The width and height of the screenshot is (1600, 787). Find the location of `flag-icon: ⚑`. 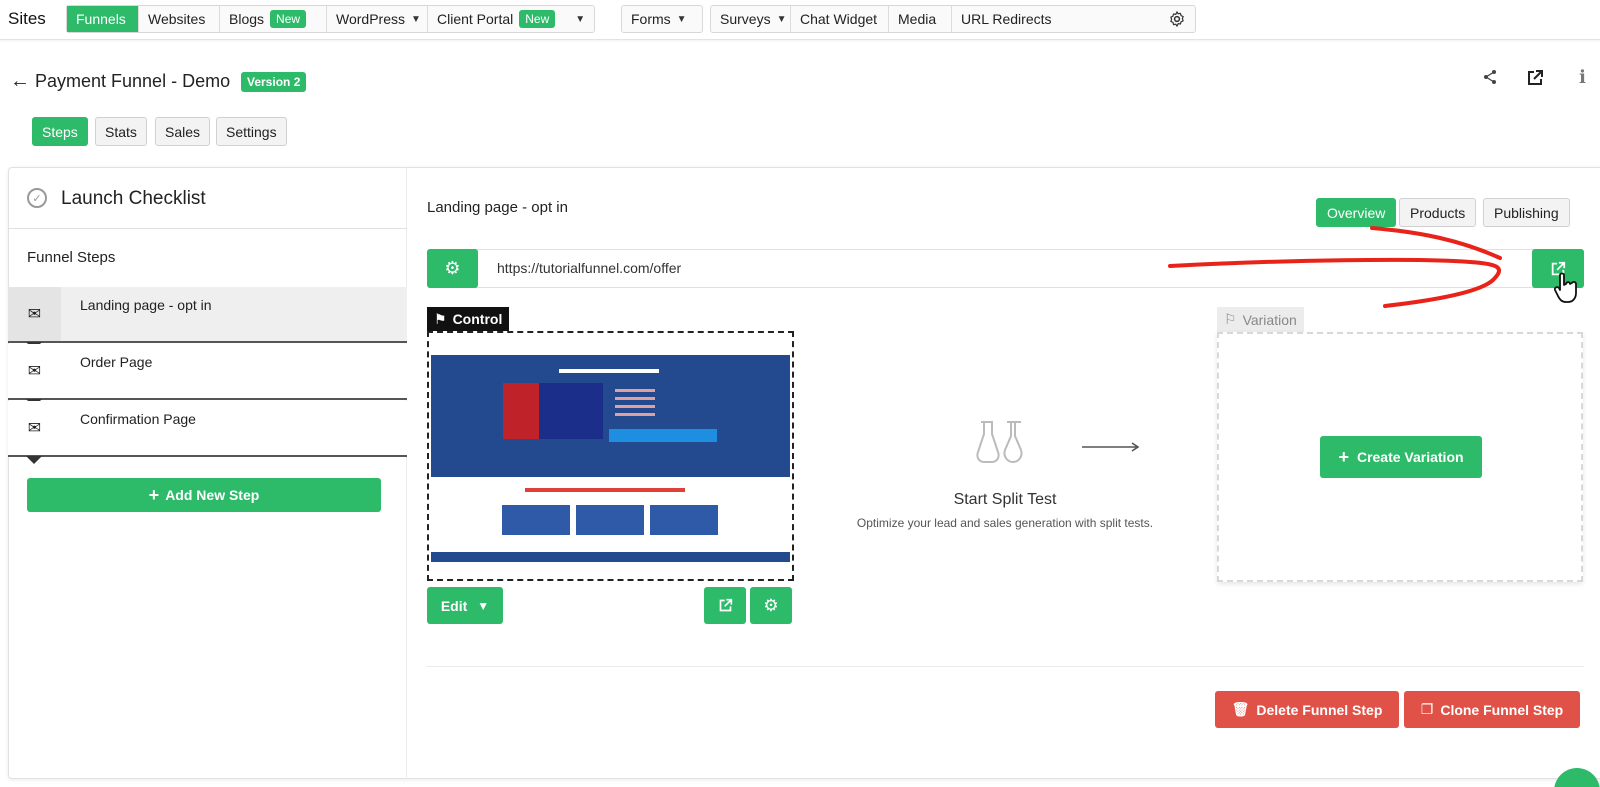

flag-icon: ⚑ is located at coordinates (440, 318).